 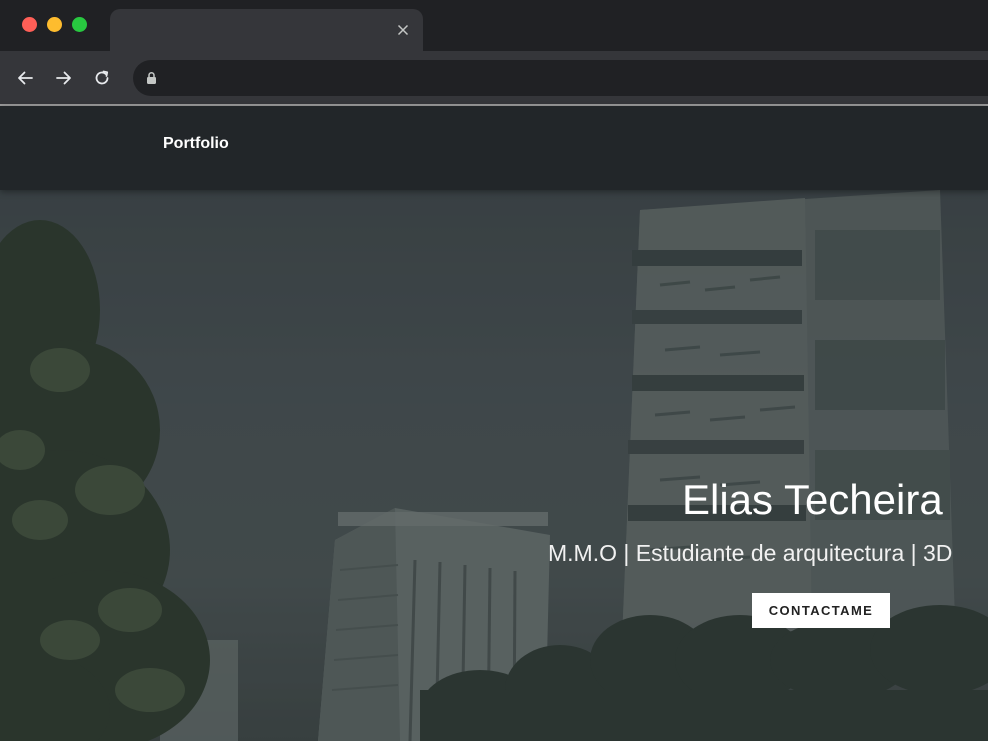 What do you see at coordinates (821, 610) in the screenshot?
I see `contact-button: CONTACTAME` at bounding box center [821, 610].